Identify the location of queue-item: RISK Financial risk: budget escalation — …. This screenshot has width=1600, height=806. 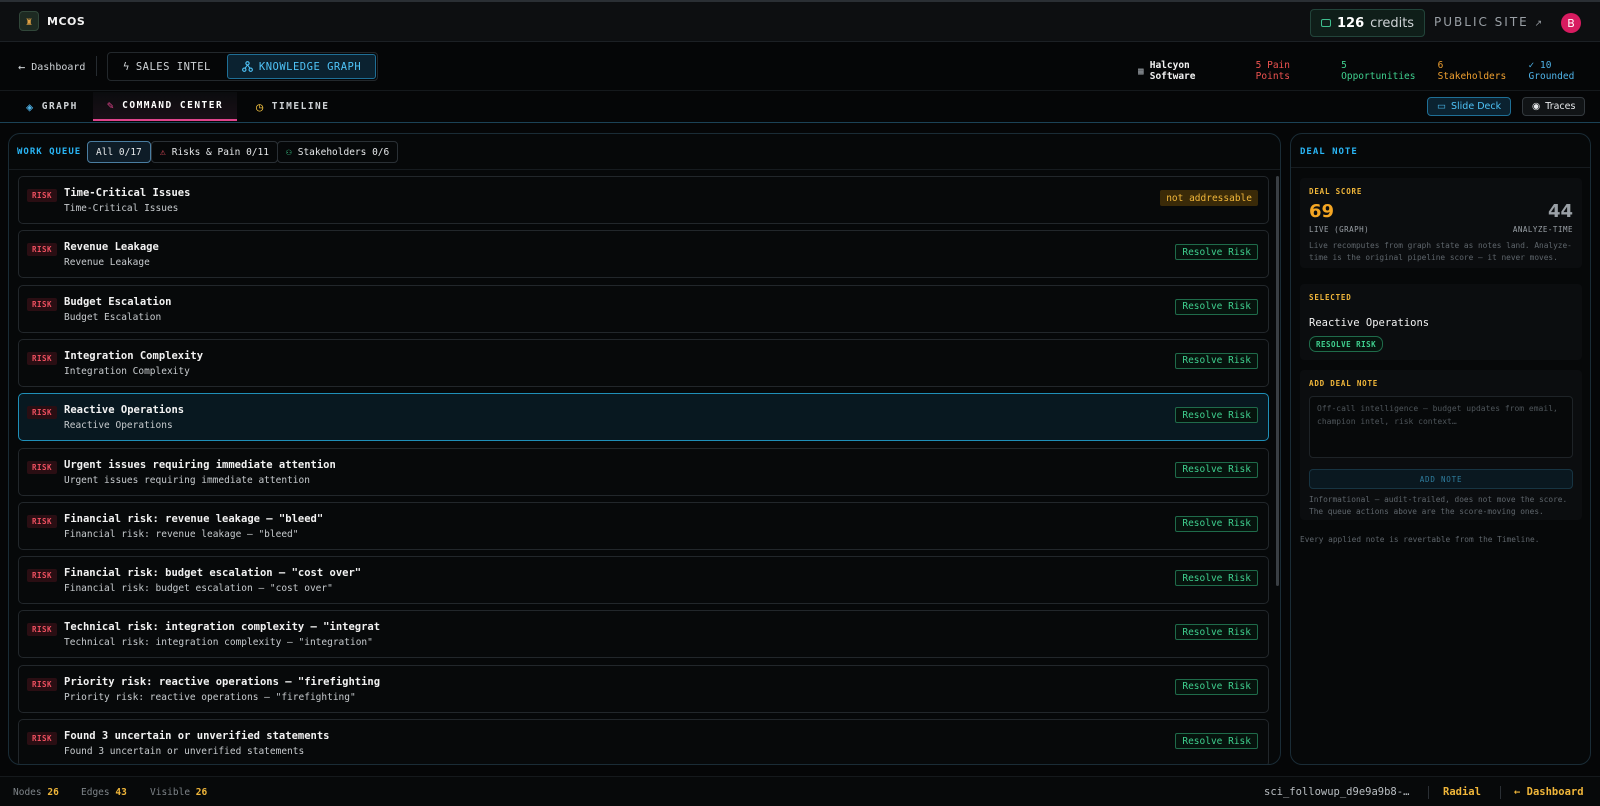
(643, 580).